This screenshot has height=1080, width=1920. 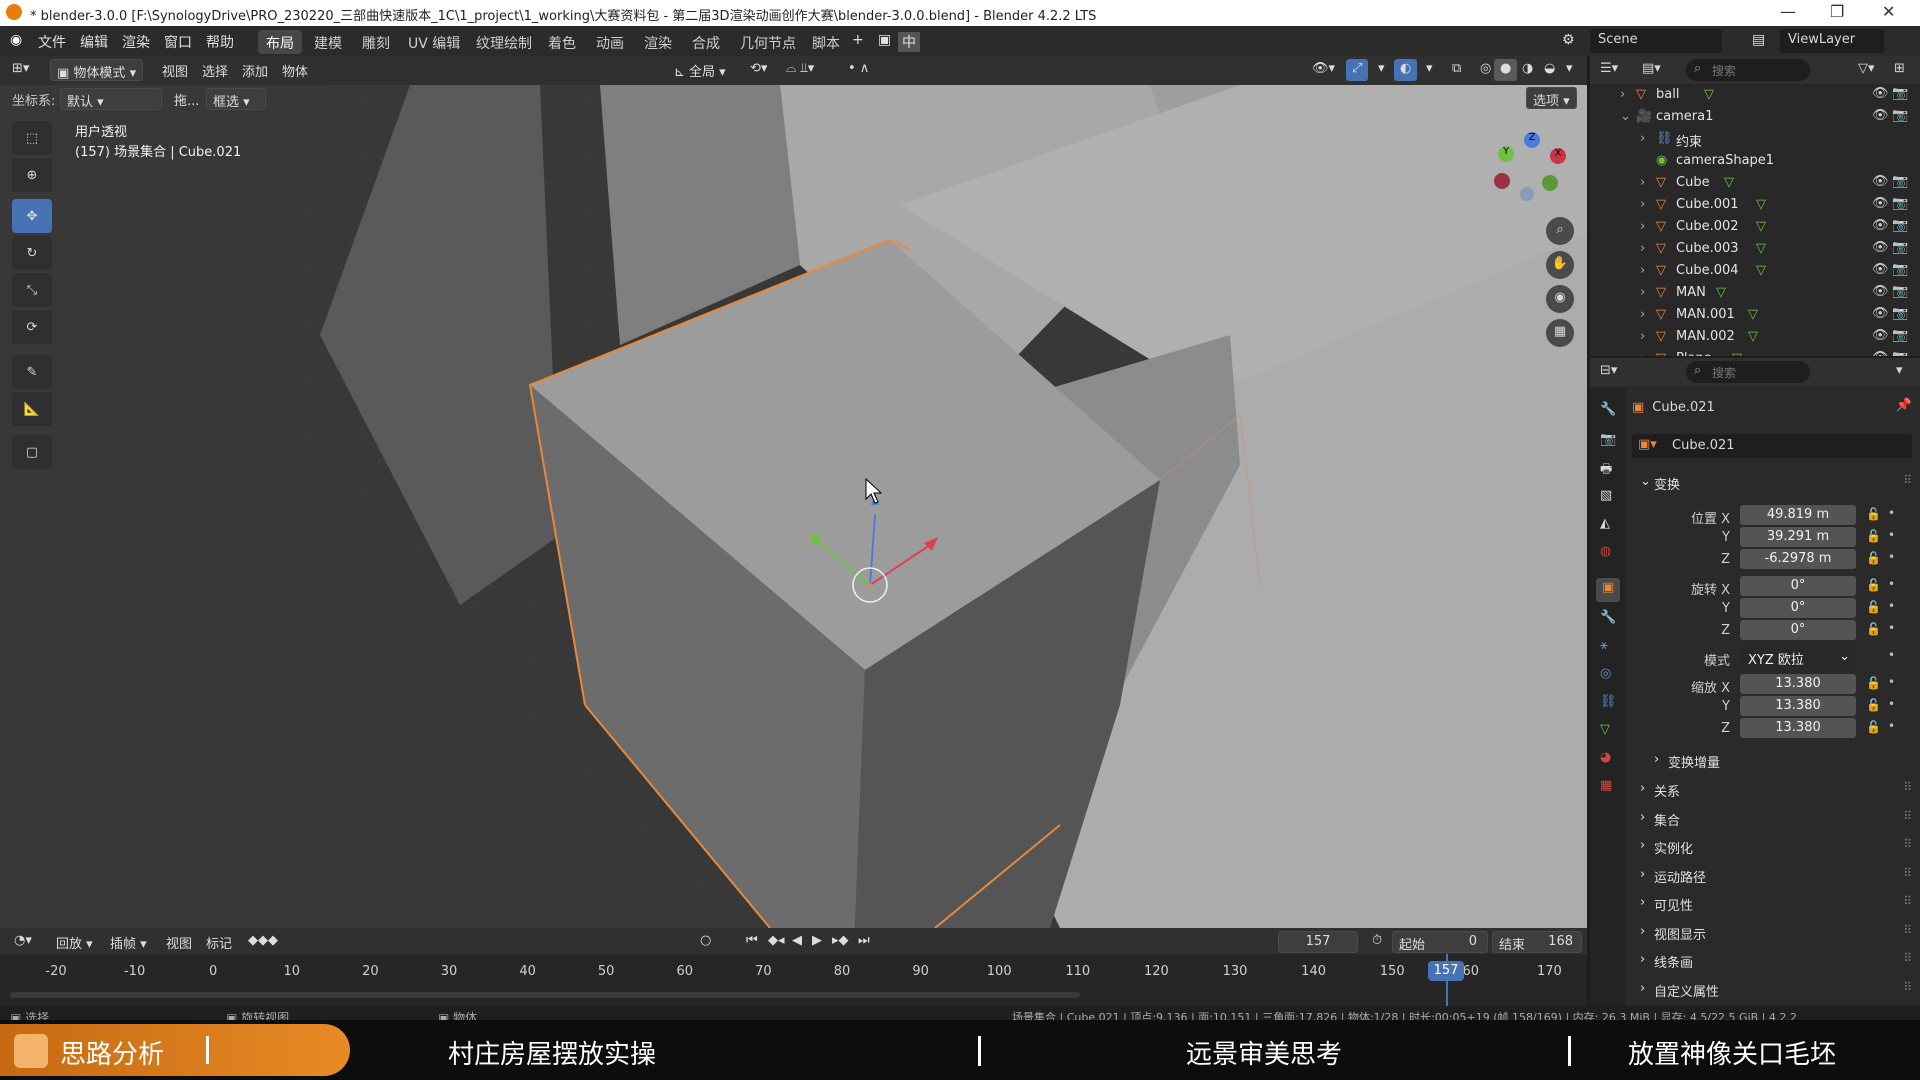 What do you see at coordinates (32, 253) in the screenshot?
I see `rotate-tool-icon: ↻` at bounding box center [32, 253].